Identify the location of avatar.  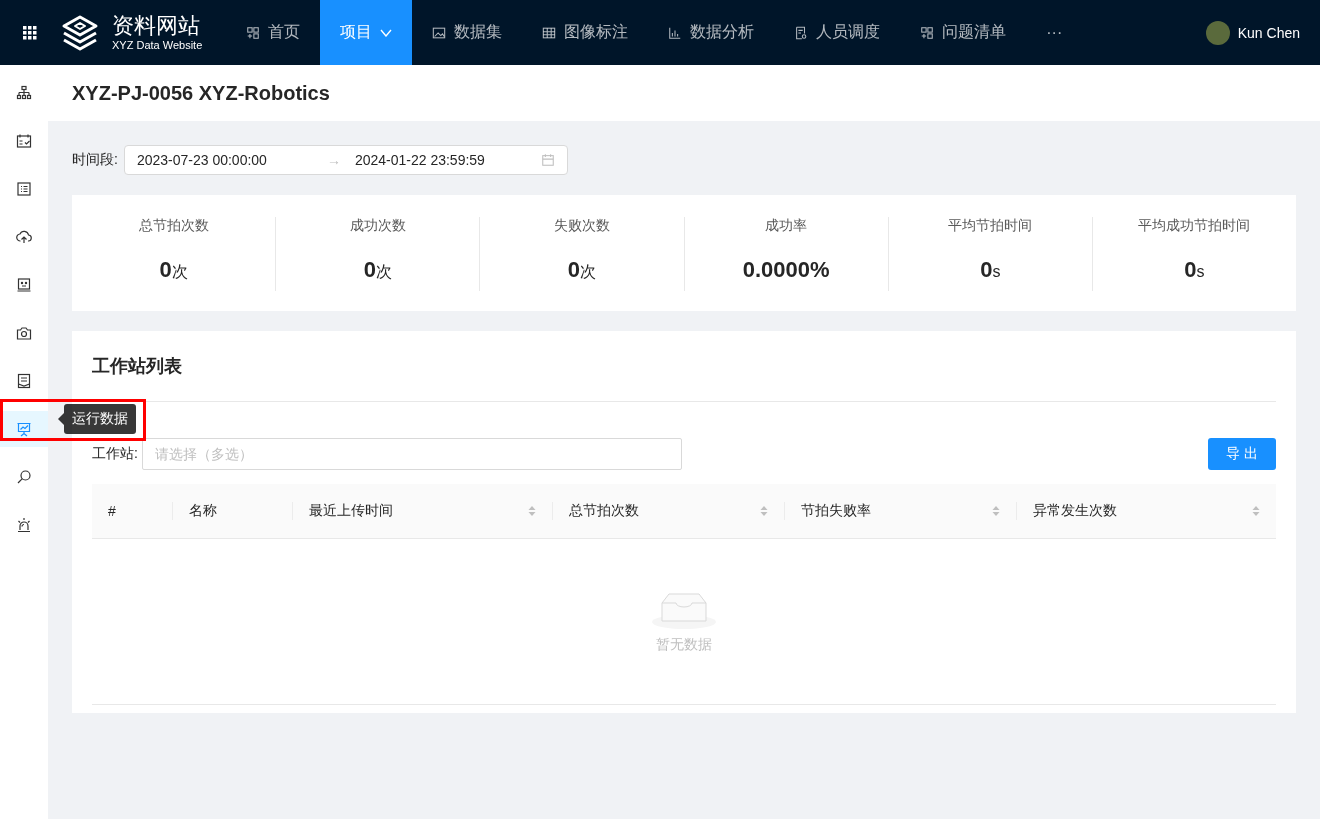
(1217, 32).